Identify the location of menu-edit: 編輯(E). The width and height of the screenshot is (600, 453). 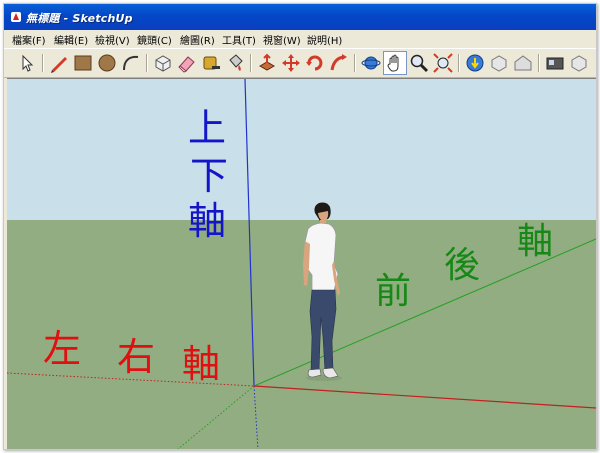
(71, 39).